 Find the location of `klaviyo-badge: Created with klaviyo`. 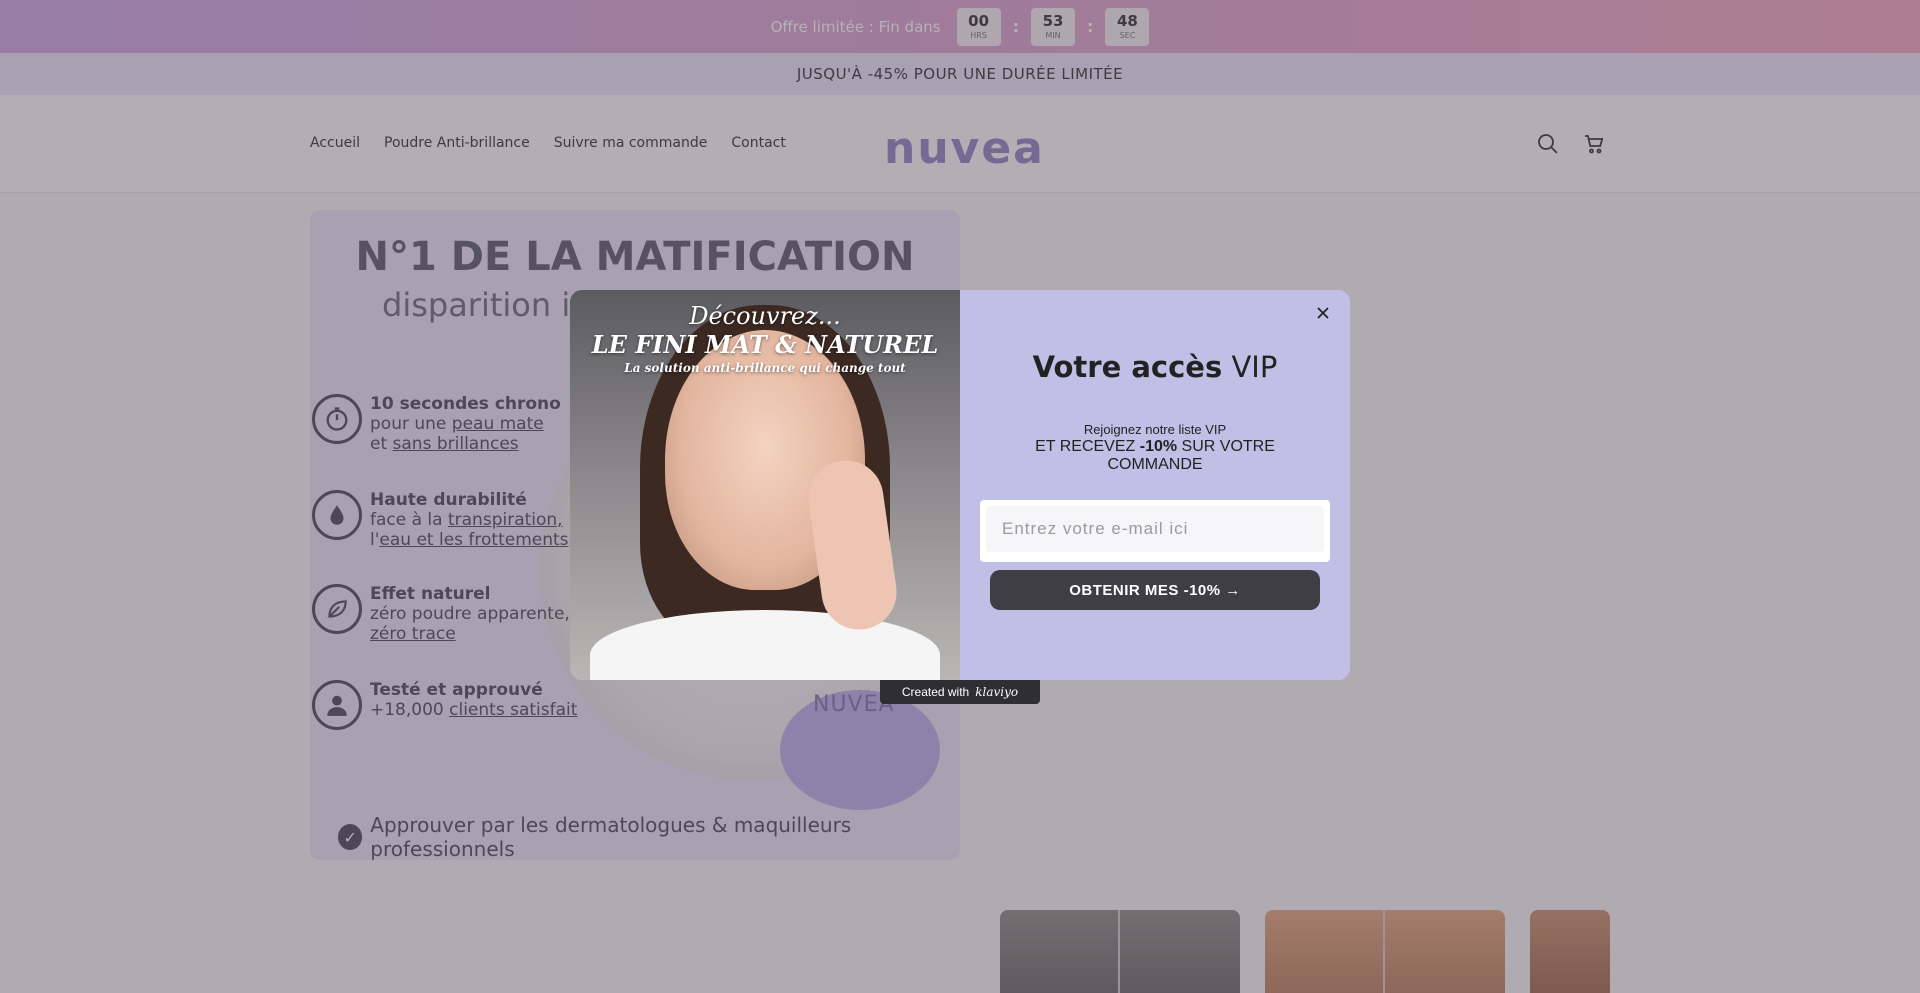

klaviyo-badge: Created with klaviyo is located at coordinates (960, 692).